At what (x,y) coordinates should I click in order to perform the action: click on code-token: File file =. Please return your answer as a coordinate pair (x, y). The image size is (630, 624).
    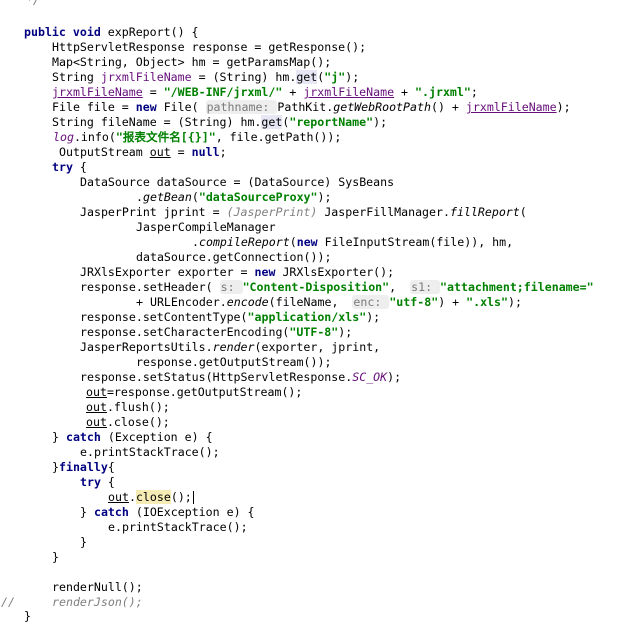
    Looking at the image, I should click on (94, 107).